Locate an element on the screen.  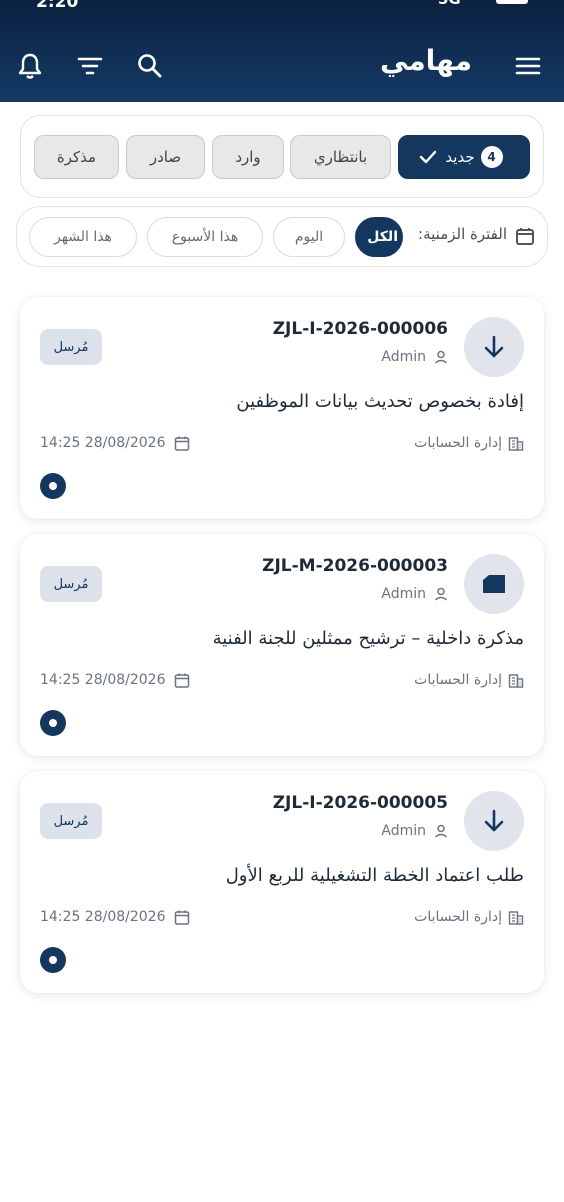
chip-waiting: بانتظاري is located at coordinates (340, 157).